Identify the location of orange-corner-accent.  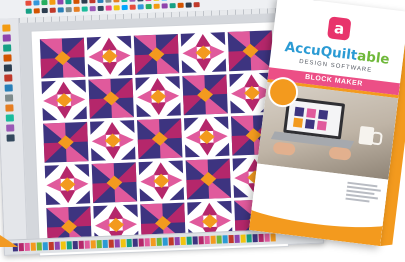
(9, 241).